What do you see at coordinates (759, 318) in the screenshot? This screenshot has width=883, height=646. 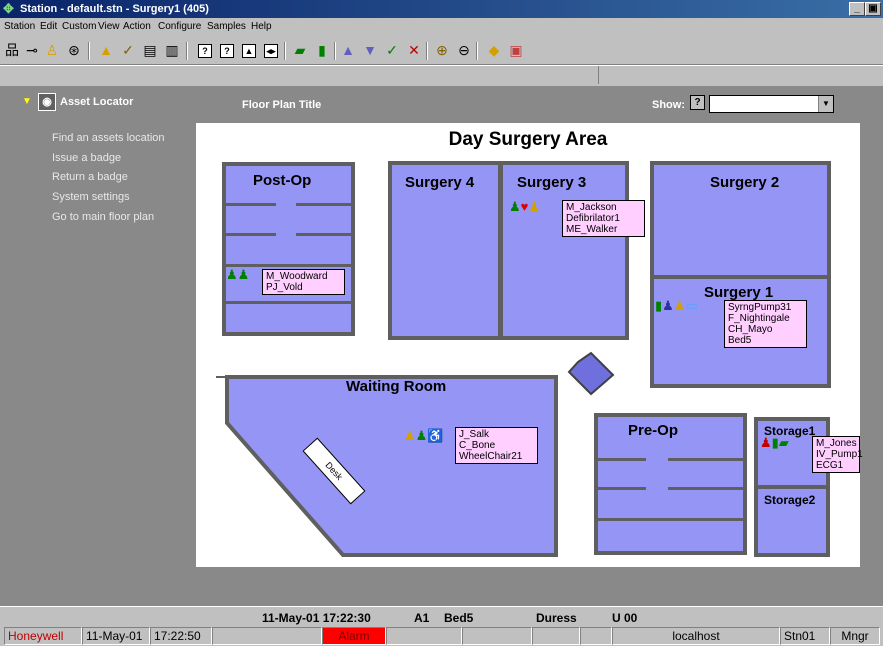 I see `tag-line: F_Nightingale` at bounding box center [759, 318].